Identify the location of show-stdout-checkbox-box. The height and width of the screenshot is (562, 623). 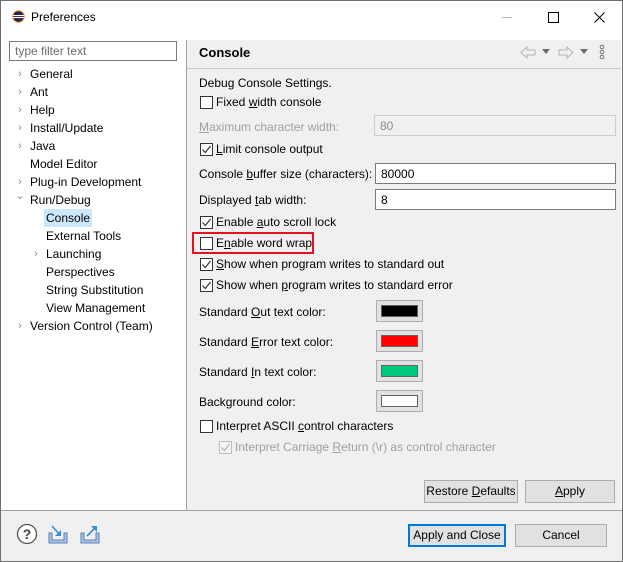
(206, 264).